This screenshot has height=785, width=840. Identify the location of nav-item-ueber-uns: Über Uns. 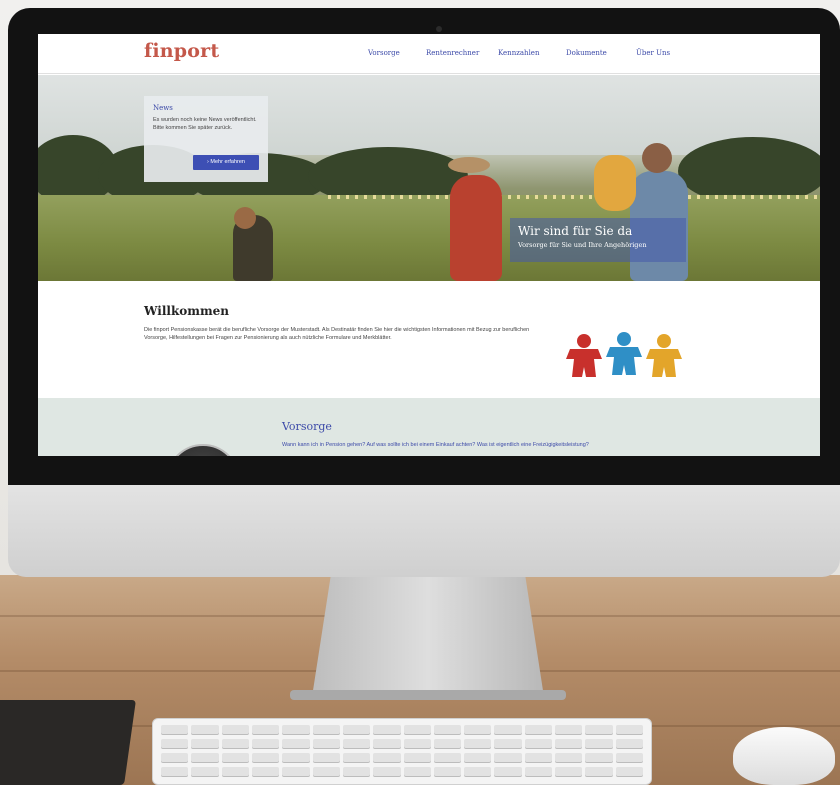
(653, 53).